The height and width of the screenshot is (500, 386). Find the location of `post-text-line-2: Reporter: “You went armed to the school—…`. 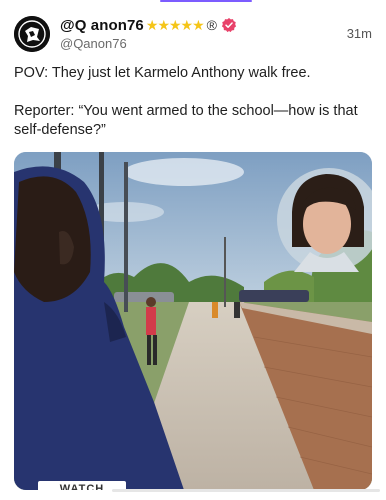

post-text-line-2: Reporter: “You went armed to the school—… is located at coordinates (186, 120).